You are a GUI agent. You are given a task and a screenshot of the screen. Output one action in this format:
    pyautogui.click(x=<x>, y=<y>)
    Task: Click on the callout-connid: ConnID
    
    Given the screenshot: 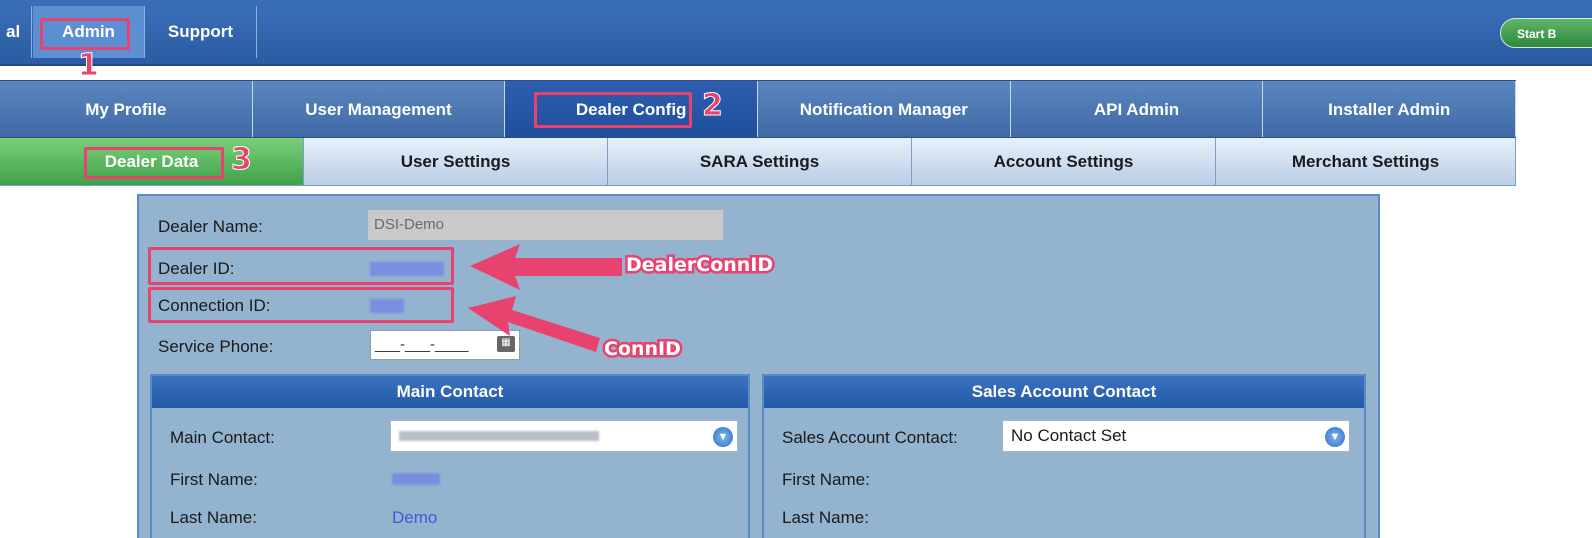 What is the action you would take?
    pyautogui.click(x=643, y=349)
    